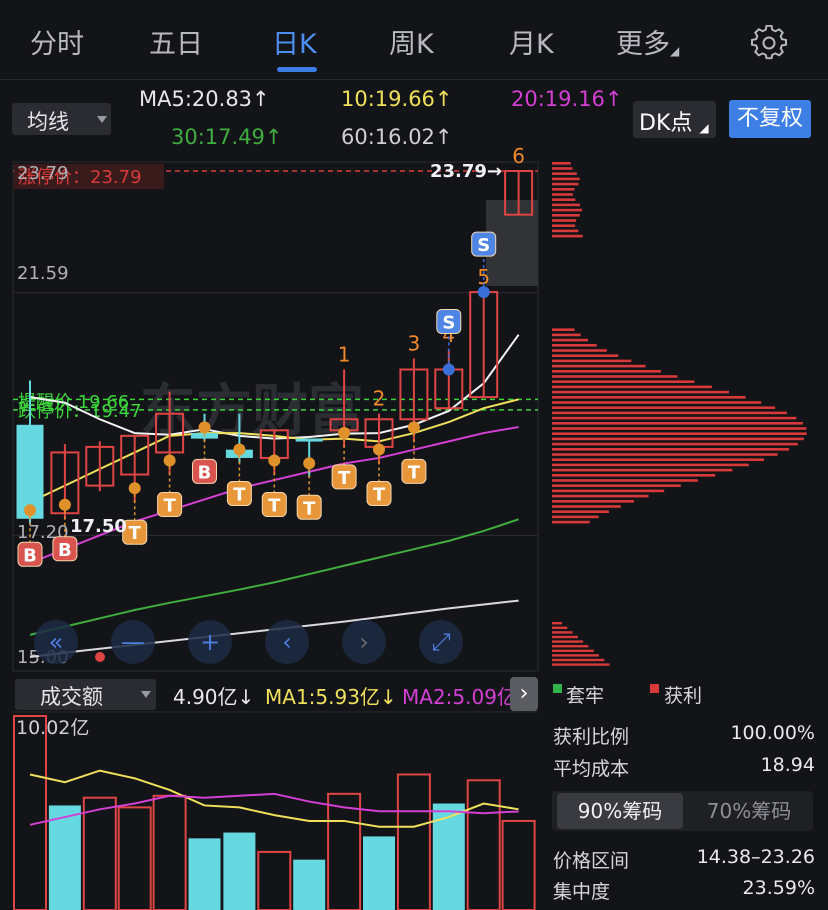  Describe the element at coordinates (772, 733) in the screenshot. I see `profit-ratio-value: 100.00%` at that location.